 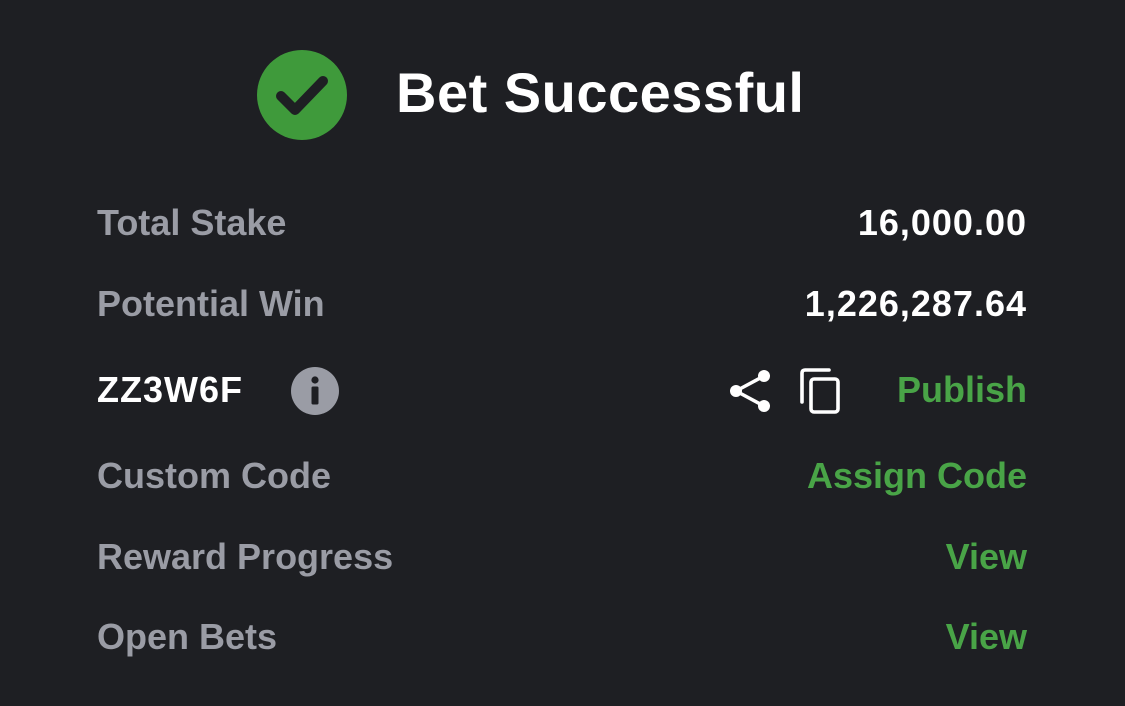 I want to click on publish-button: Publish, so click(x=962, y=390).